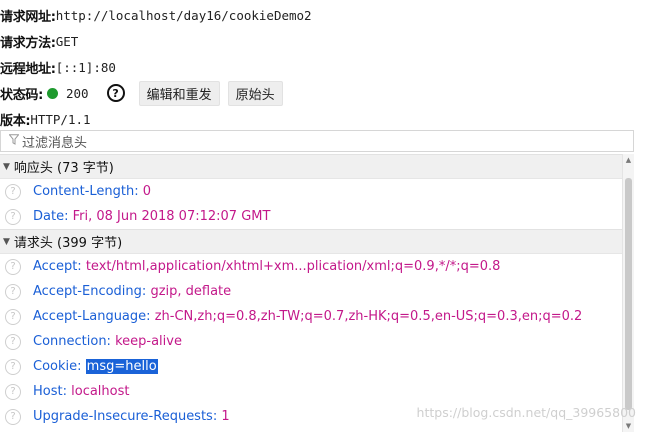  What do you see at coordinates (323, 15) in the screenshot?
I see `request-url-row: 请求网址: http://localhost/day16/cookieDemo2` at bounding box center [323, 15].